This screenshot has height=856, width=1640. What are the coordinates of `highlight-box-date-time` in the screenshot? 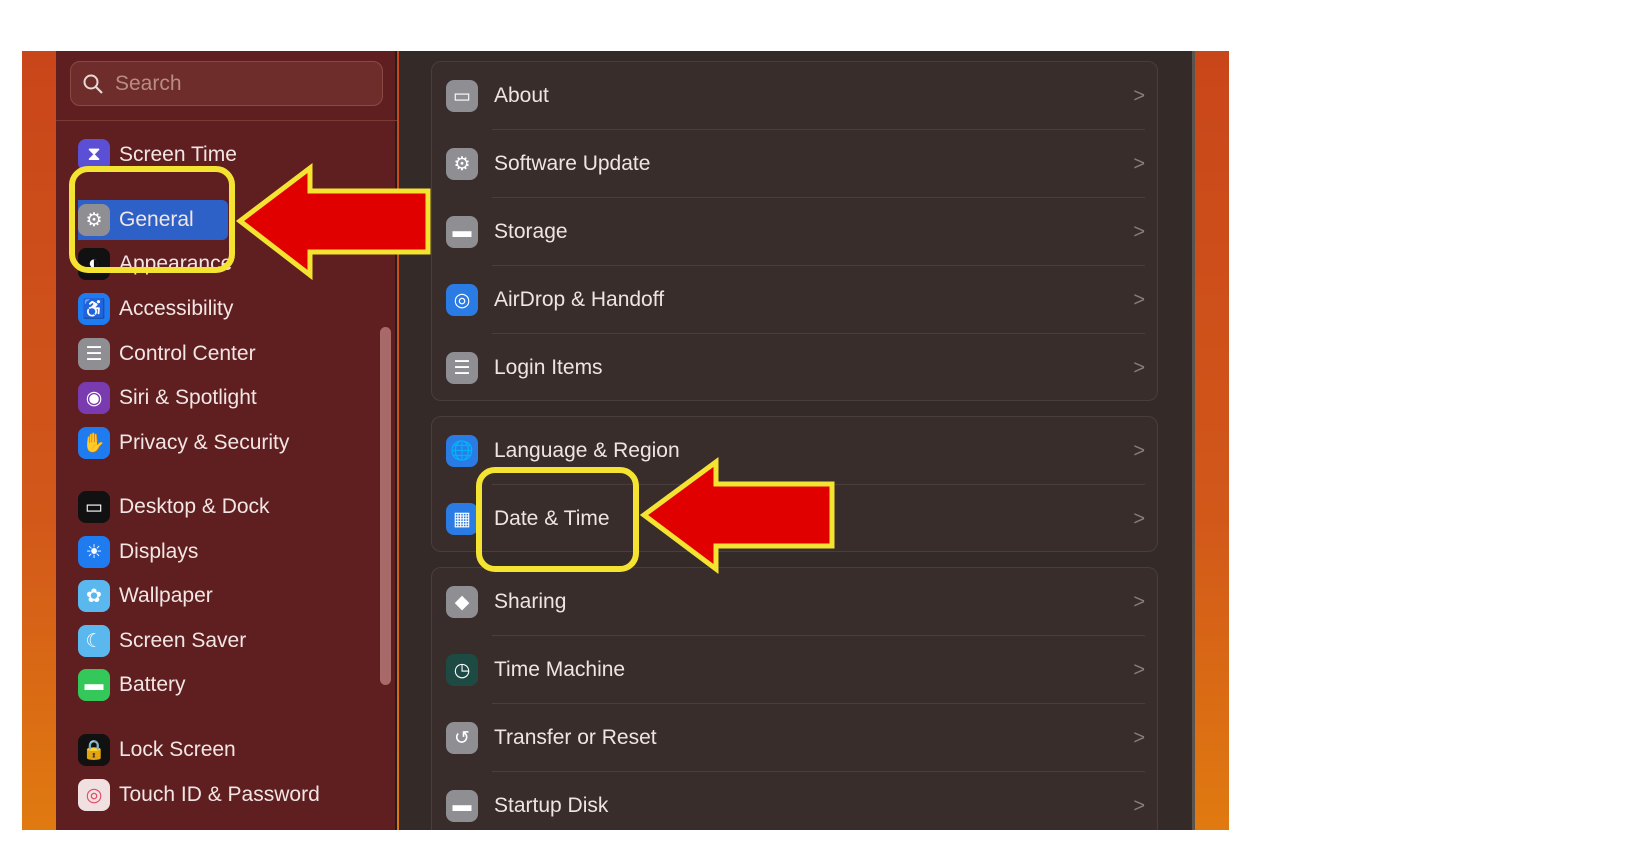 It's located at (557, 519).